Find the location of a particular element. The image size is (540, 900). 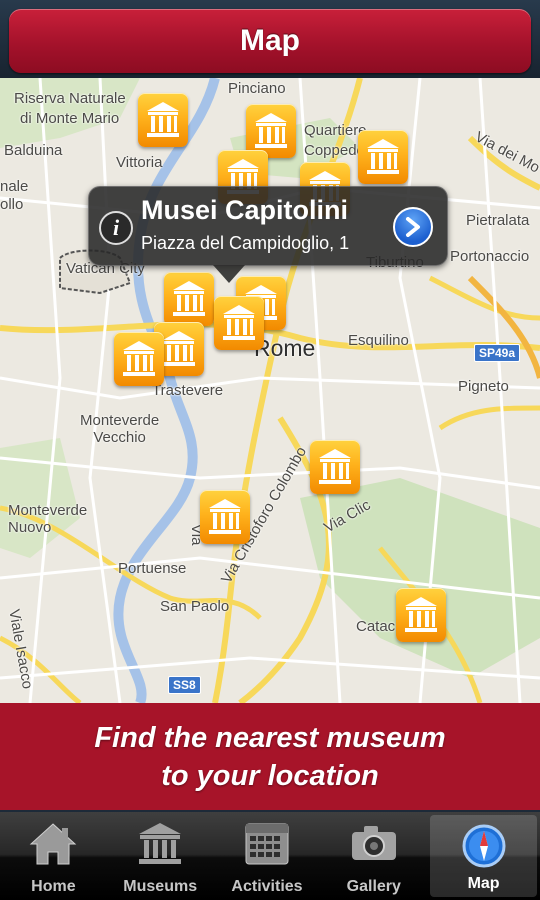

disclosure-arrow-icon is located at coordinates (413, 227).